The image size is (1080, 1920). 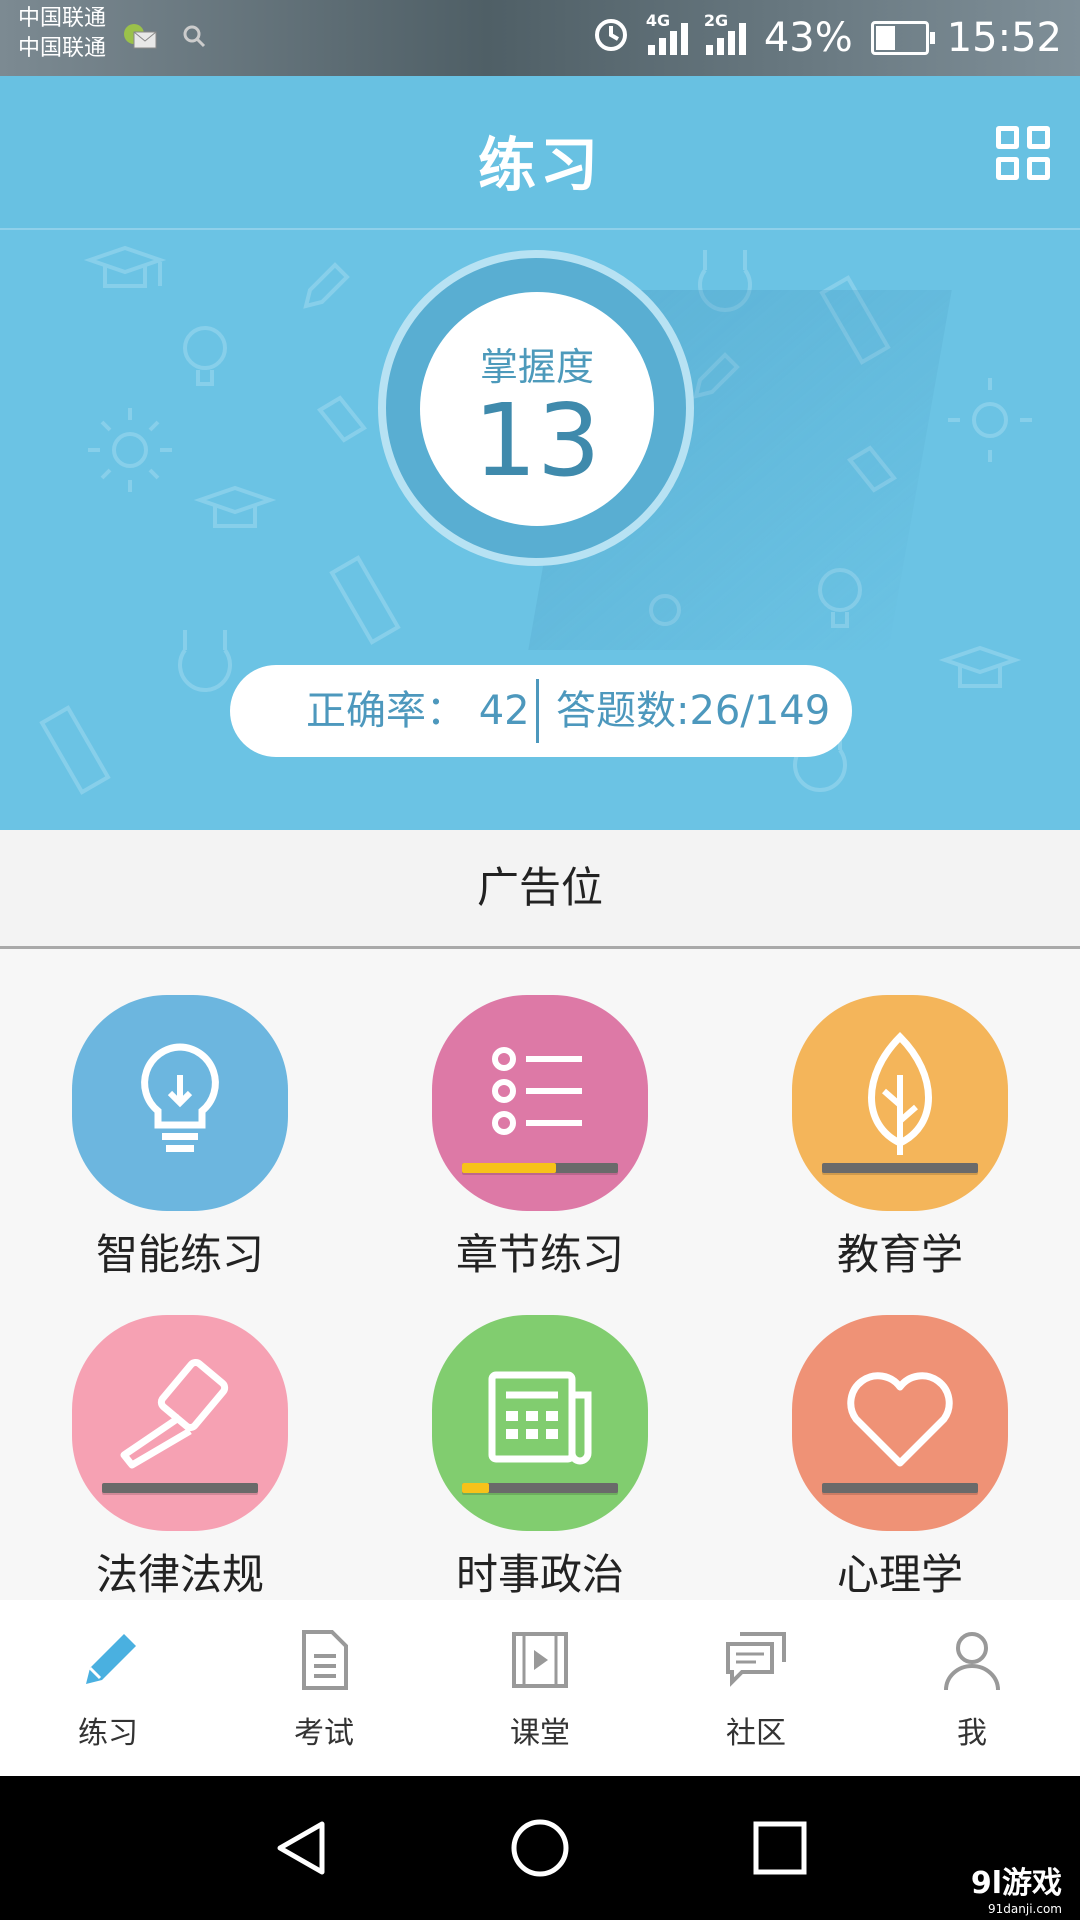 What do you see at coordinates (899, 1574) in the screenshot?
I see `category-label: 心理学` at bounding box center [899, 1574].